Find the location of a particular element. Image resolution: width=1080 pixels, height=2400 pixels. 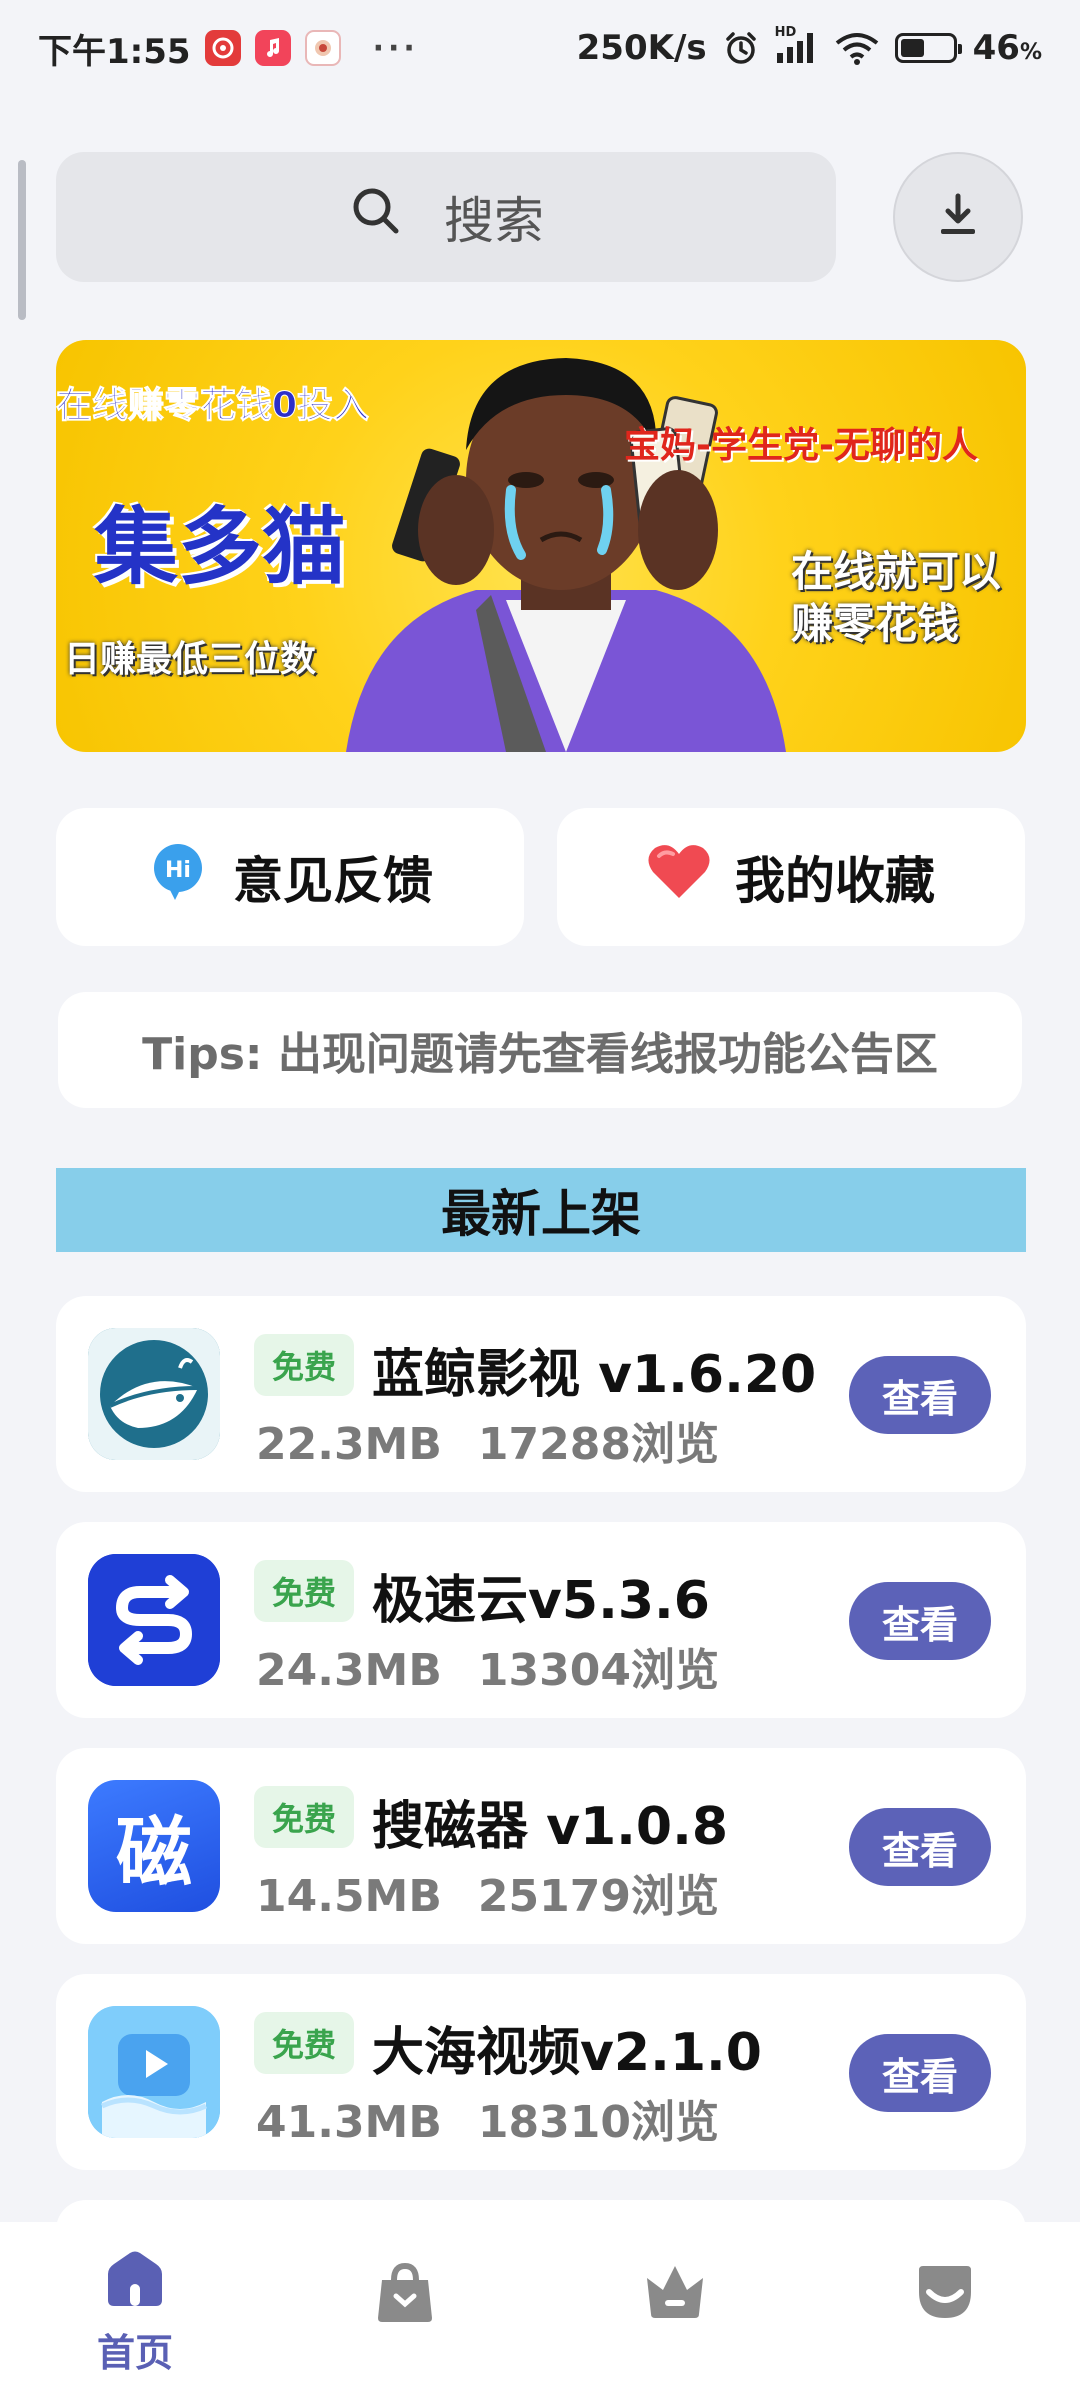

nav-profile is located at coordinates (945, 2311).